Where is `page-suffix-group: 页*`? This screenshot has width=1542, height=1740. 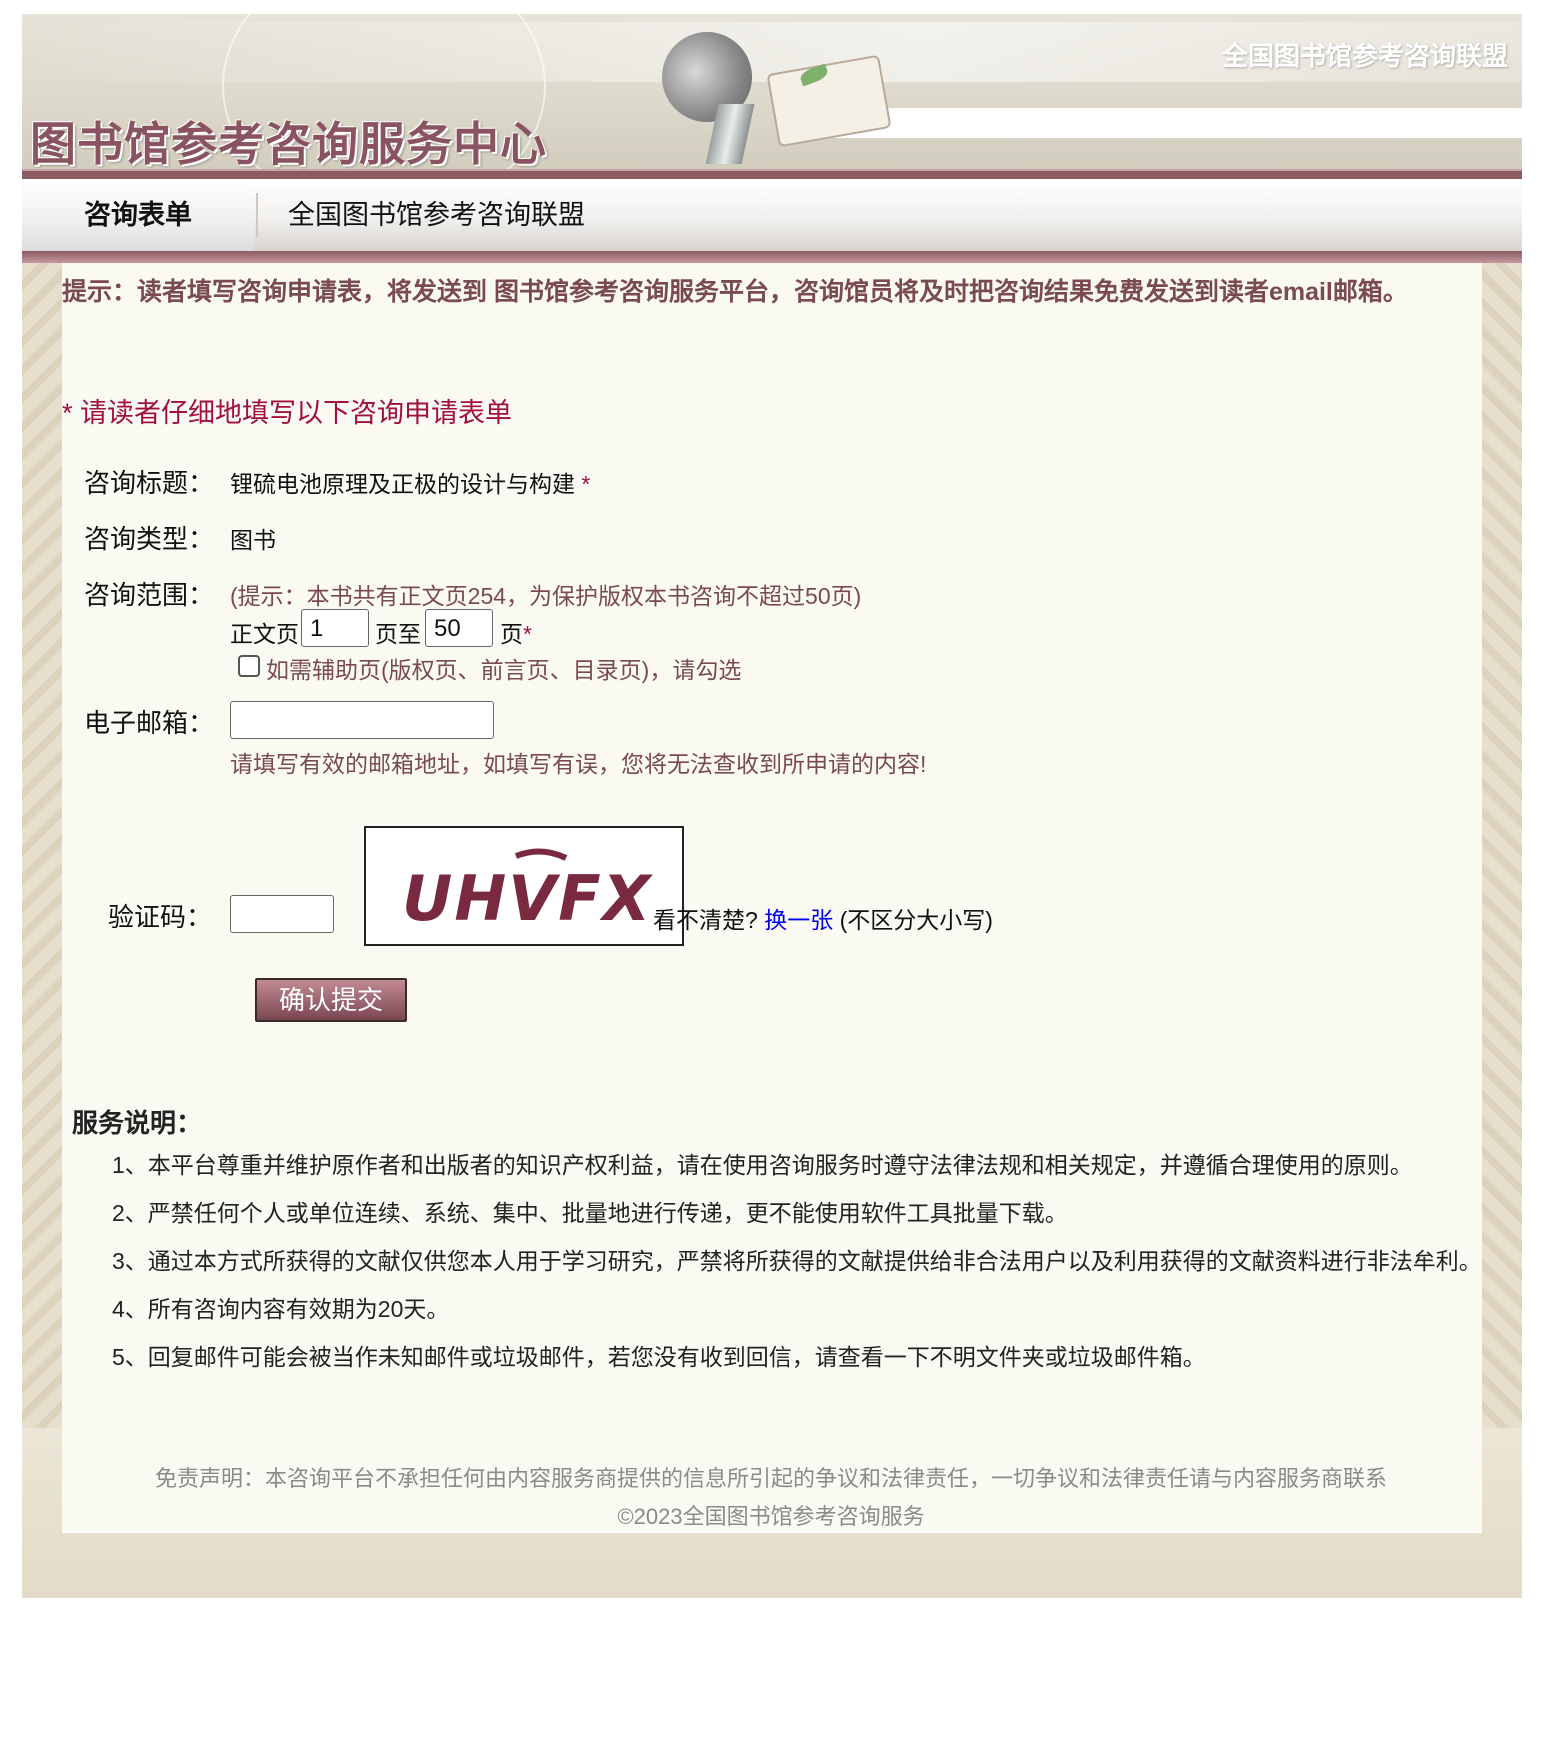
page-suffix-group: 页* is located at coordinates (516, 632).